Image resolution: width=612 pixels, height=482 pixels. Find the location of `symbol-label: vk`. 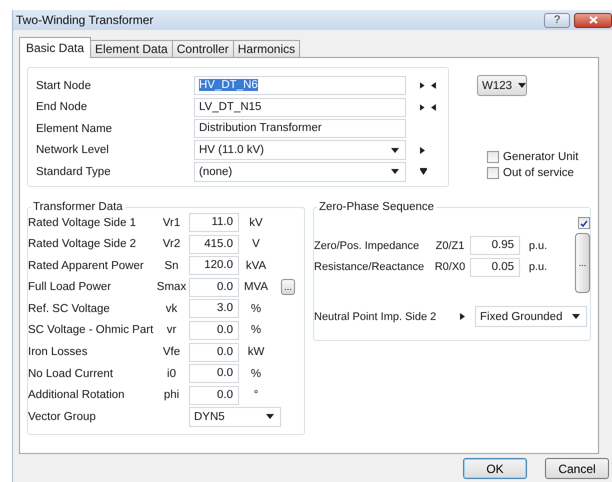

symbol-label: vk is located at coordinates (171, 308).